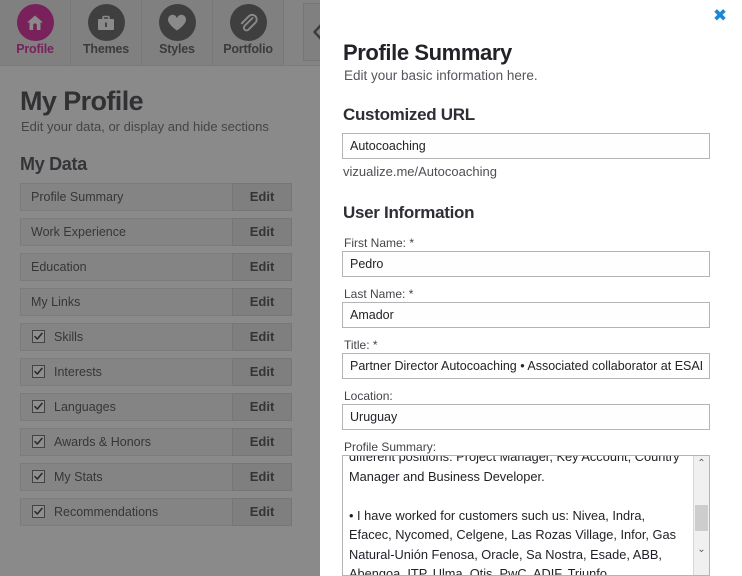  What do you see at coordinates (390, 447) in the screenshot?
I see `profile-summary-label: Profile Summary:` at bounding box center [390, 447].